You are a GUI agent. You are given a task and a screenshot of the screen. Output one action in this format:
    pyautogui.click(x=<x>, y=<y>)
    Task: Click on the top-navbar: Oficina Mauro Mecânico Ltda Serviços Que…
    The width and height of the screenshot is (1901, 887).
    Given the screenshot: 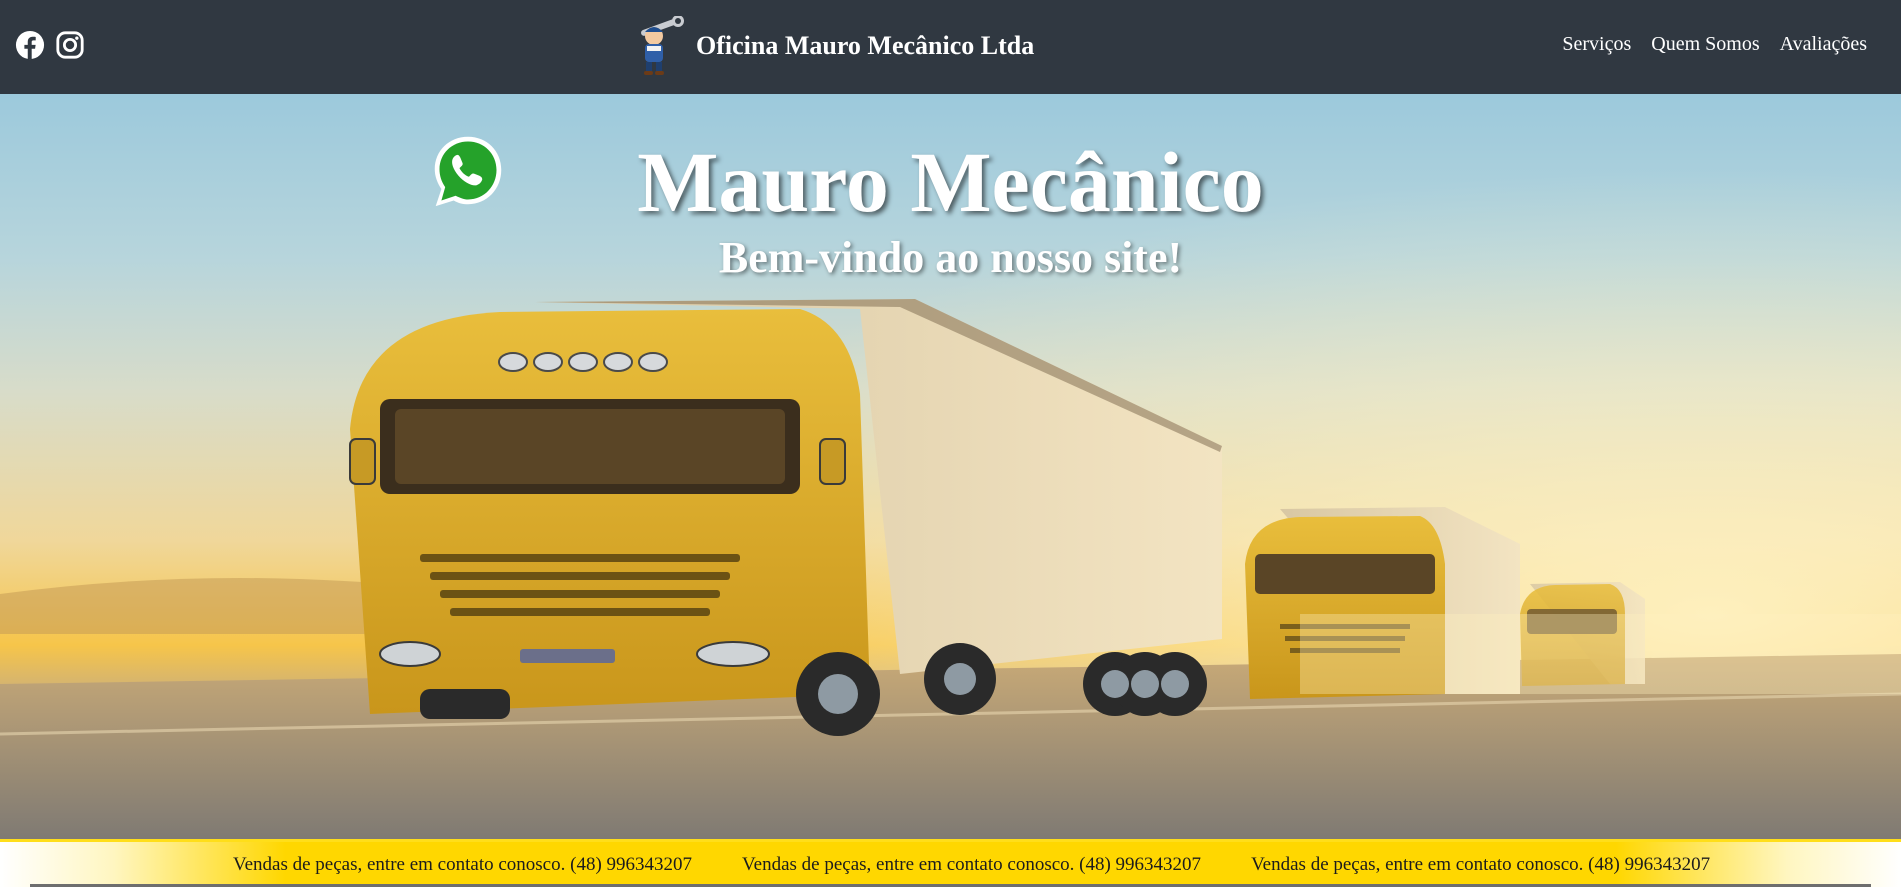 What is the action you would take?
    pyautogui.click(x=950, y=47)
    